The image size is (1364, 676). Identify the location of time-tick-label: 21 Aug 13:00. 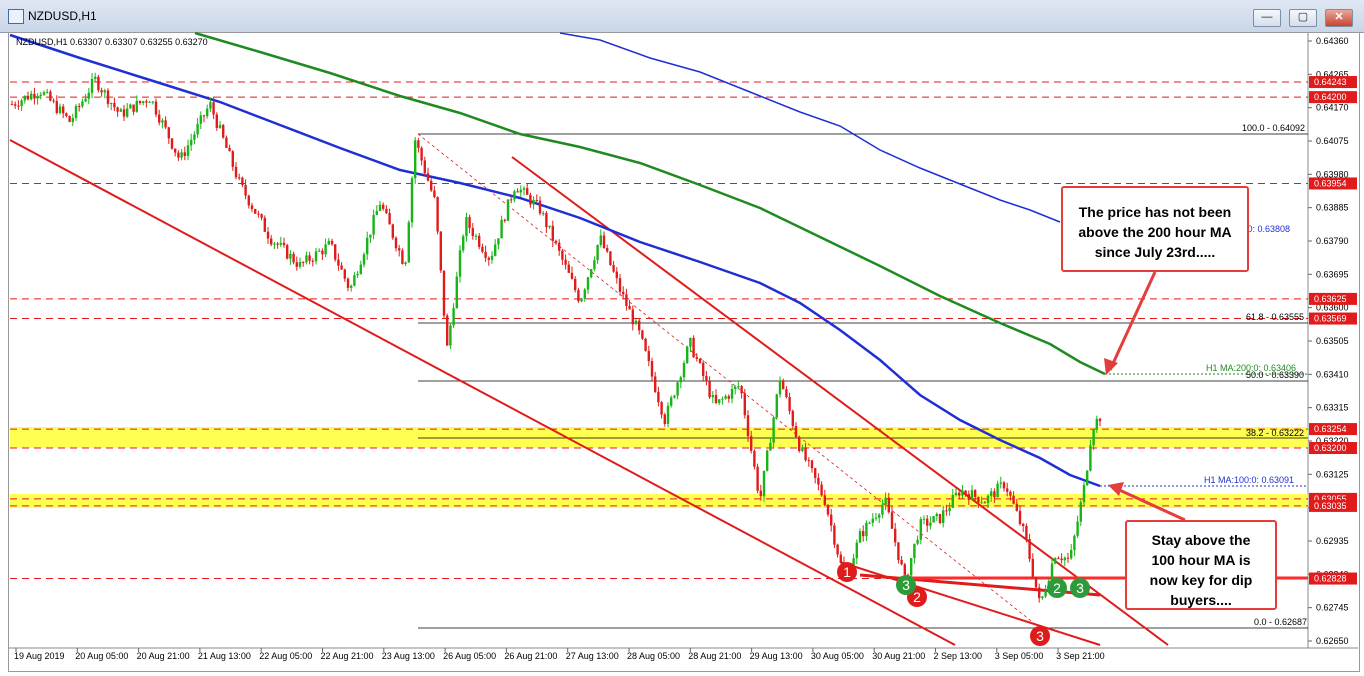
(224, 656).